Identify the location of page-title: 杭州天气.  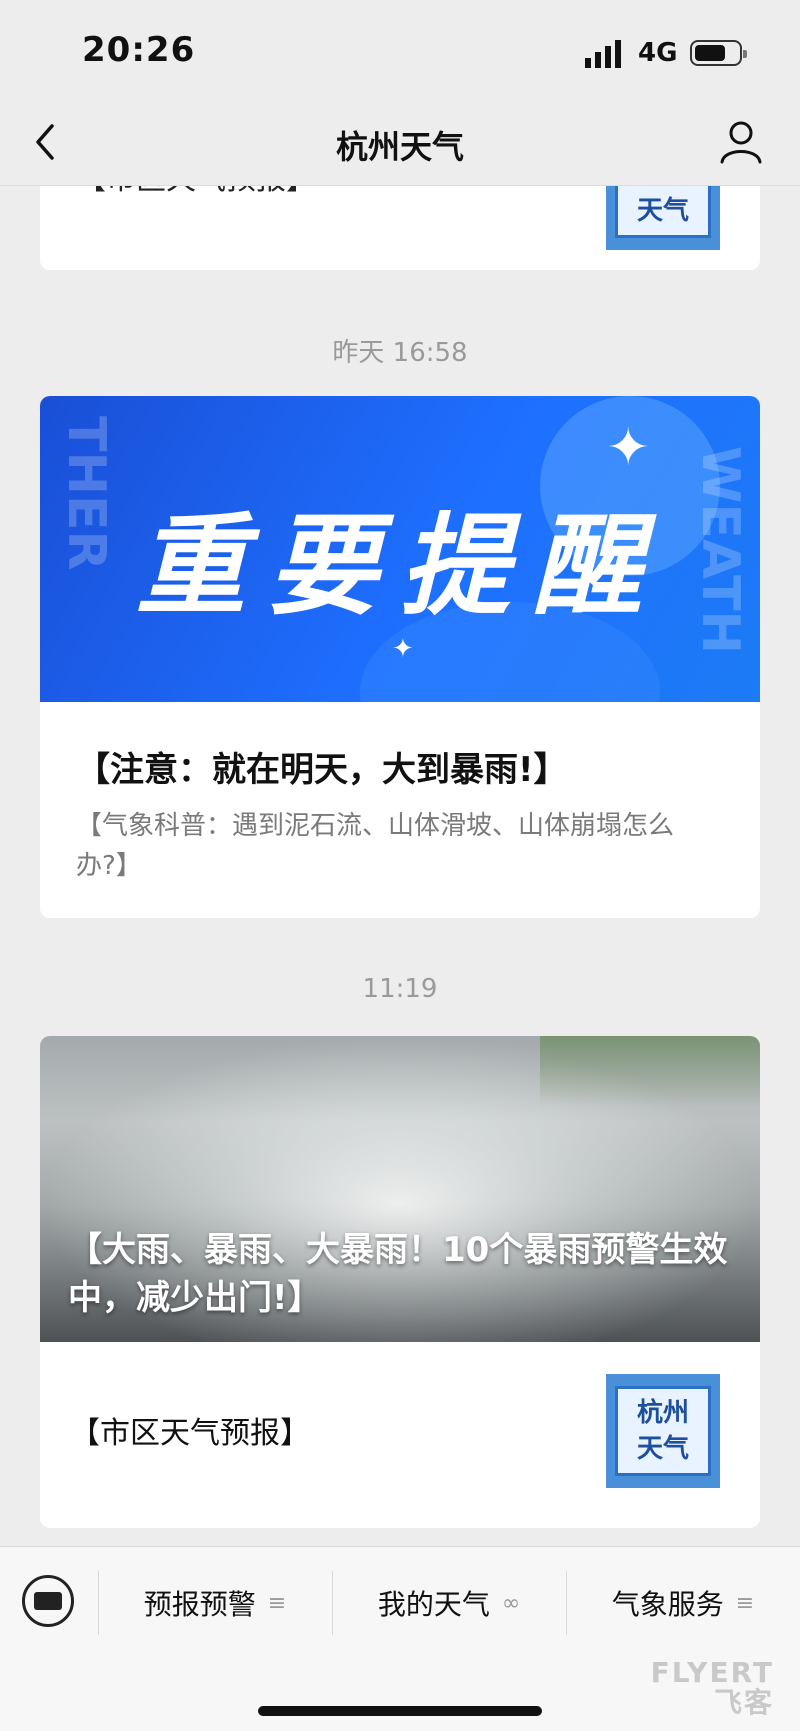
(399, 147).